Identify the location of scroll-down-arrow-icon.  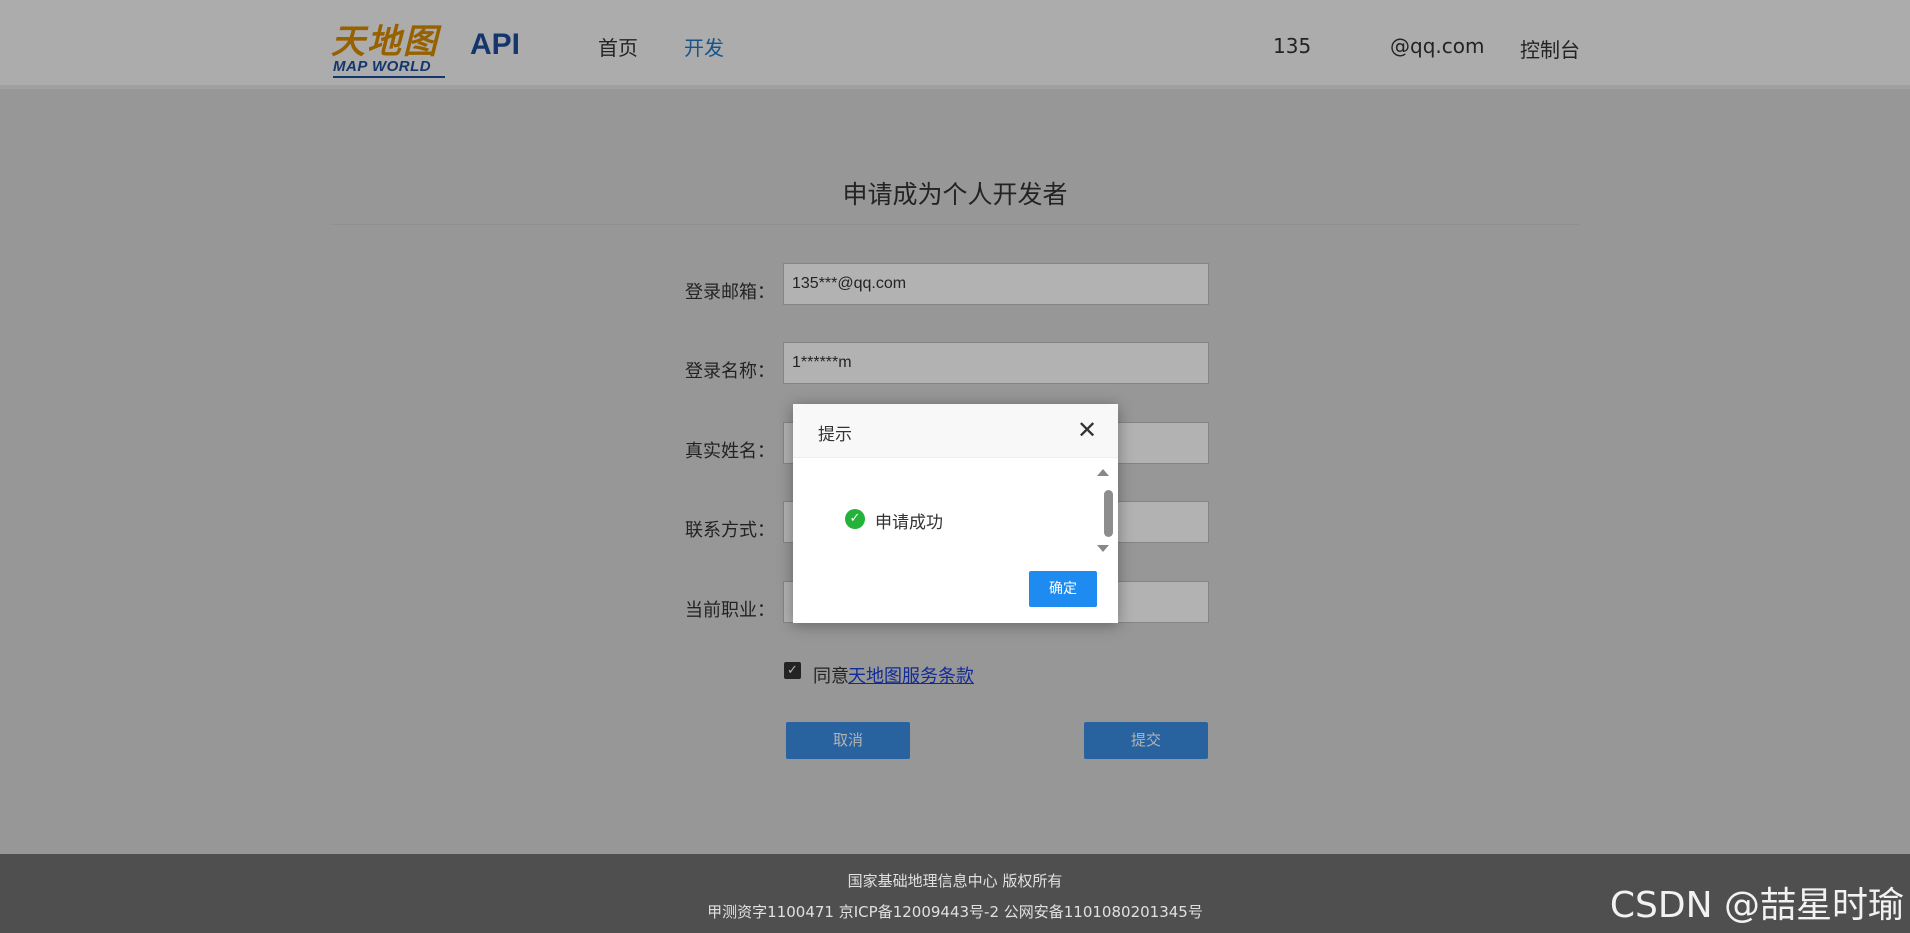
(1103, 548).